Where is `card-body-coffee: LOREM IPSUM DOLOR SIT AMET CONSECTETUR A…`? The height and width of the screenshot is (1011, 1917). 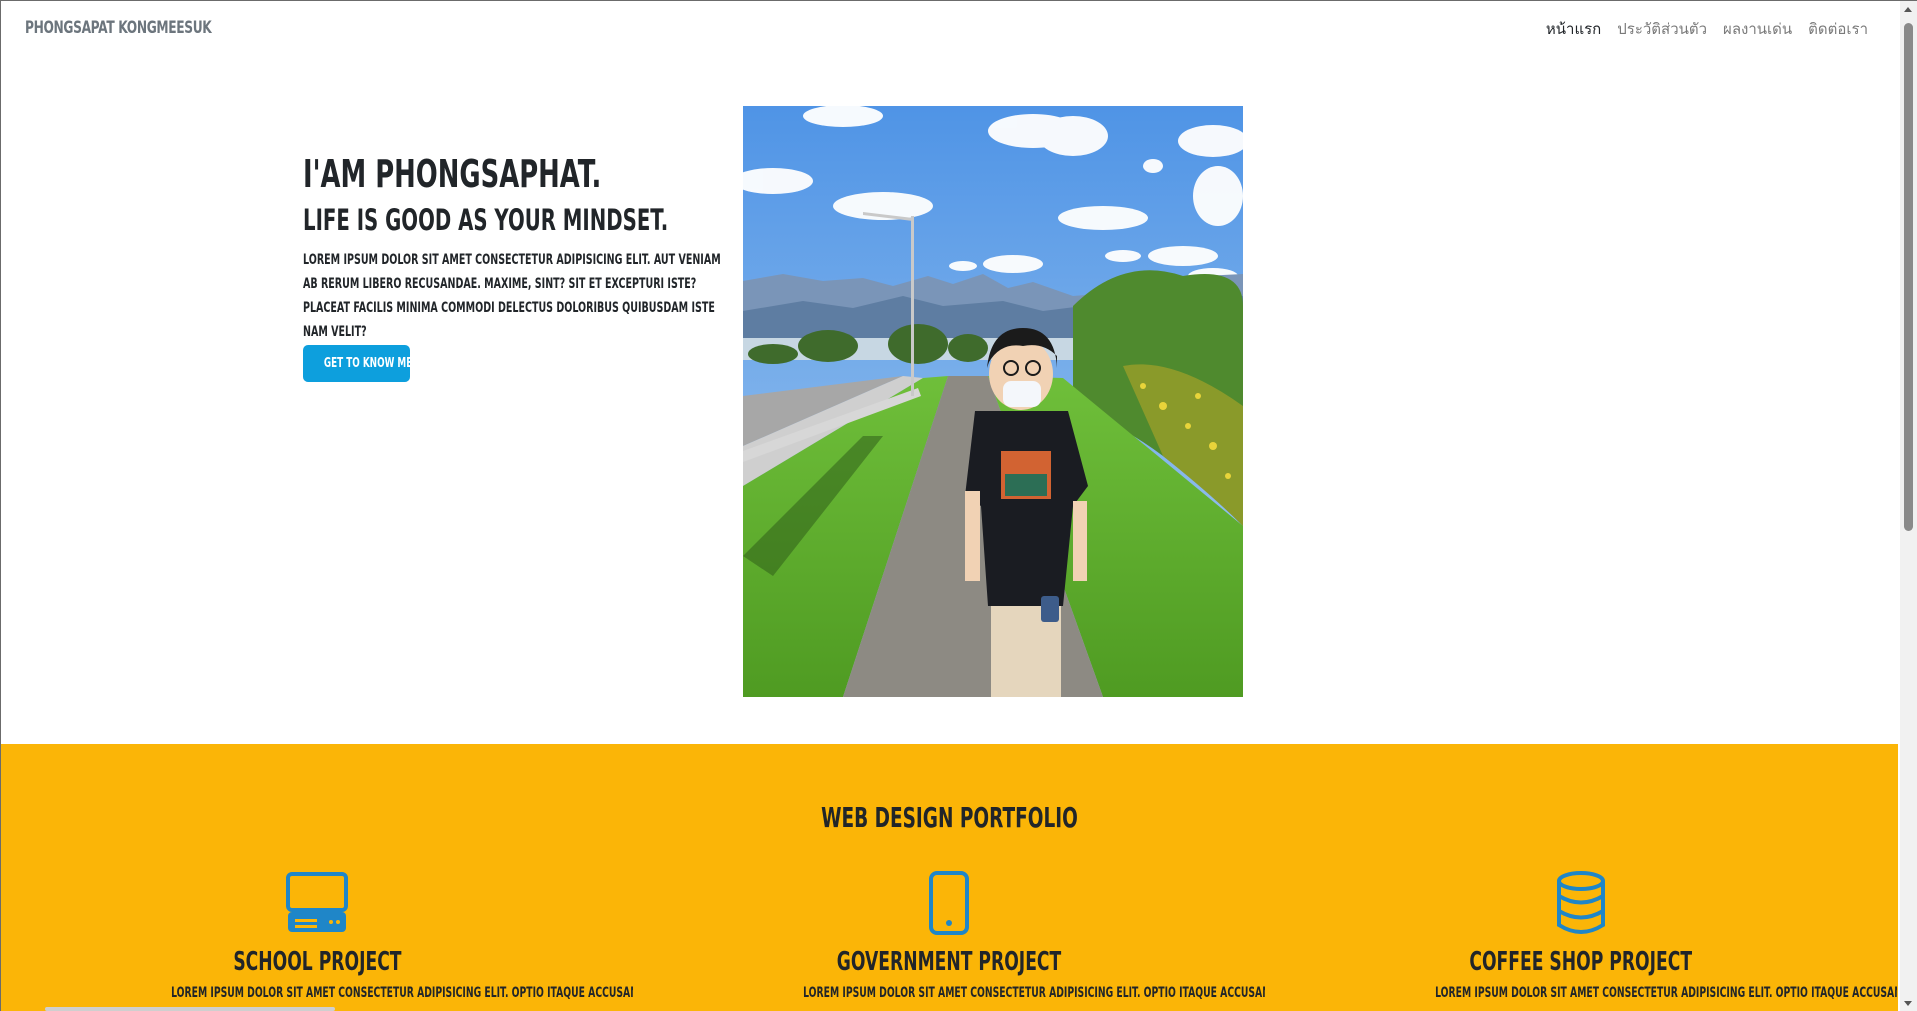
card-body-coffee: LOREM IPSUM DOLOR SIT AMET CONSECTETUR A… is located at coordinates (1581, 993).